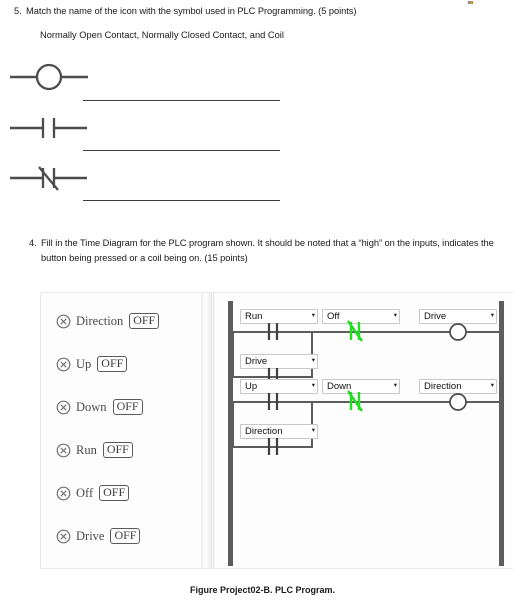 The width and height of the screenshot is (525, 605). Describe the element at coordinates (91, 406) in the screenshot. I see `io-label: Down` at that location.